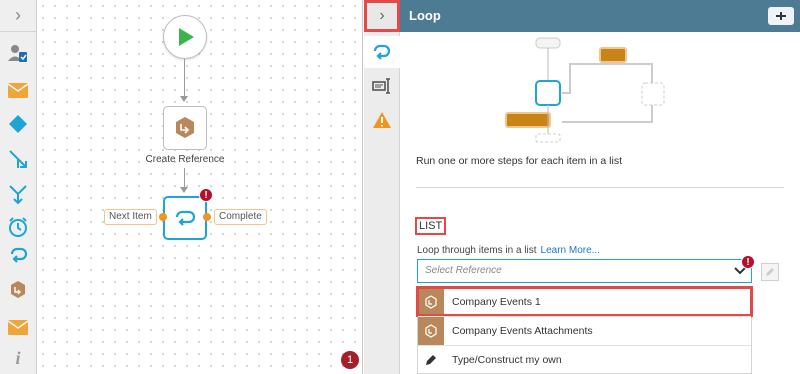 Image resolution: width=800 pixels, height=374 pixels. Describe the element at coordinates (18, 124) in the screenshot. I see `diamond-decision-icon` at that location.